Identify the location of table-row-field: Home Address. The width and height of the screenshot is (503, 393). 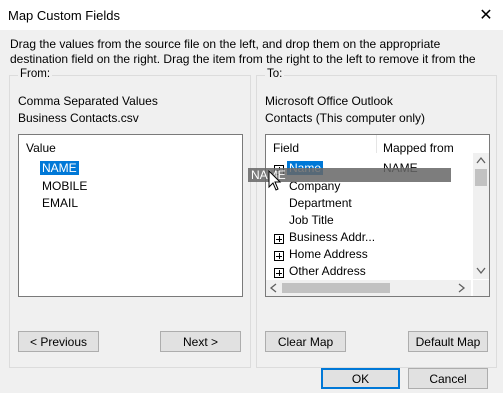
(328, 254).